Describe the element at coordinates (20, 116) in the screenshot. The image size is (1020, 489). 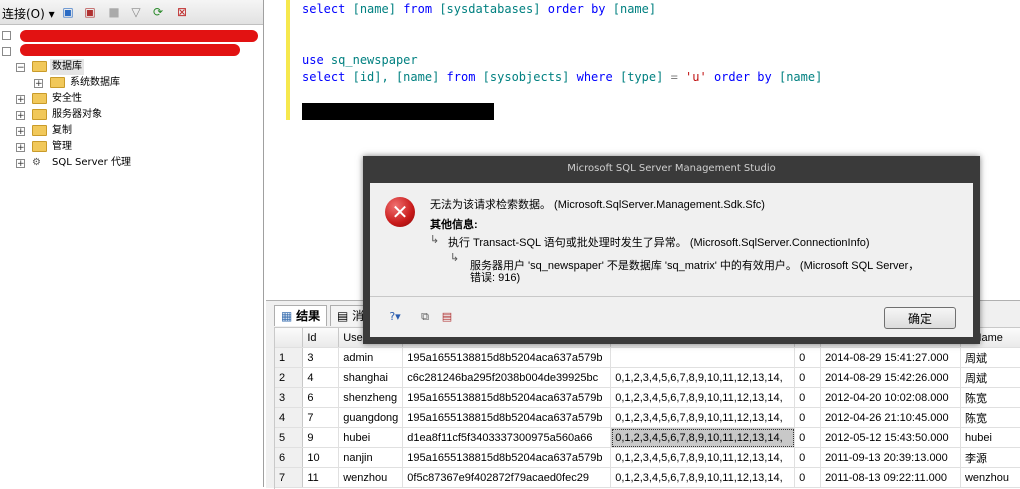
I see `expander-server-objects: +` at that location.